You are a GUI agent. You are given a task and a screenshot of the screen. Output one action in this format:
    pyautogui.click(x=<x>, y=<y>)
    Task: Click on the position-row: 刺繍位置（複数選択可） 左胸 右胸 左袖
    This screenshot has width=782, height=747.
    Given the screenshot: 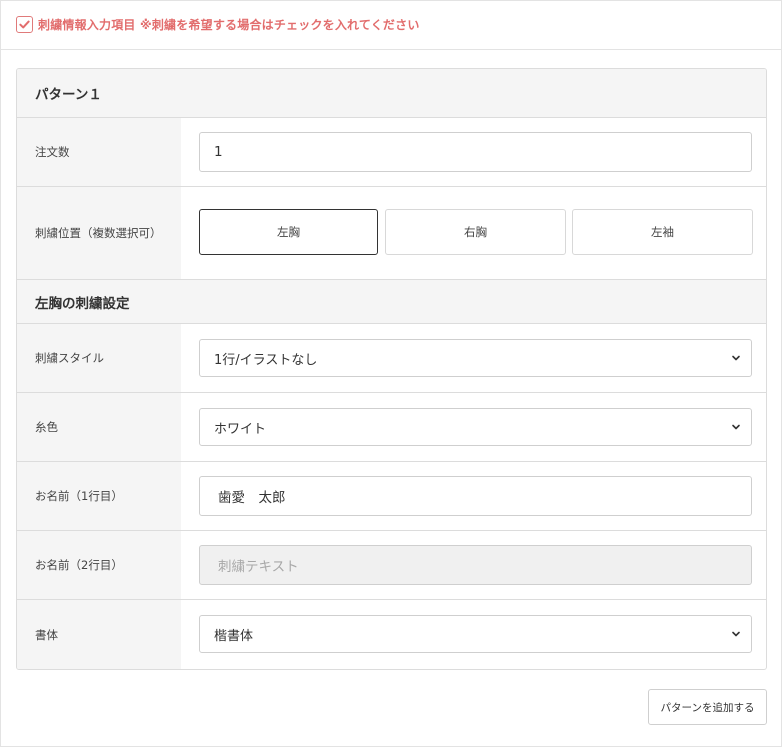 What is the action you would take?
    pyautogui.click(x=391, y=233)
    